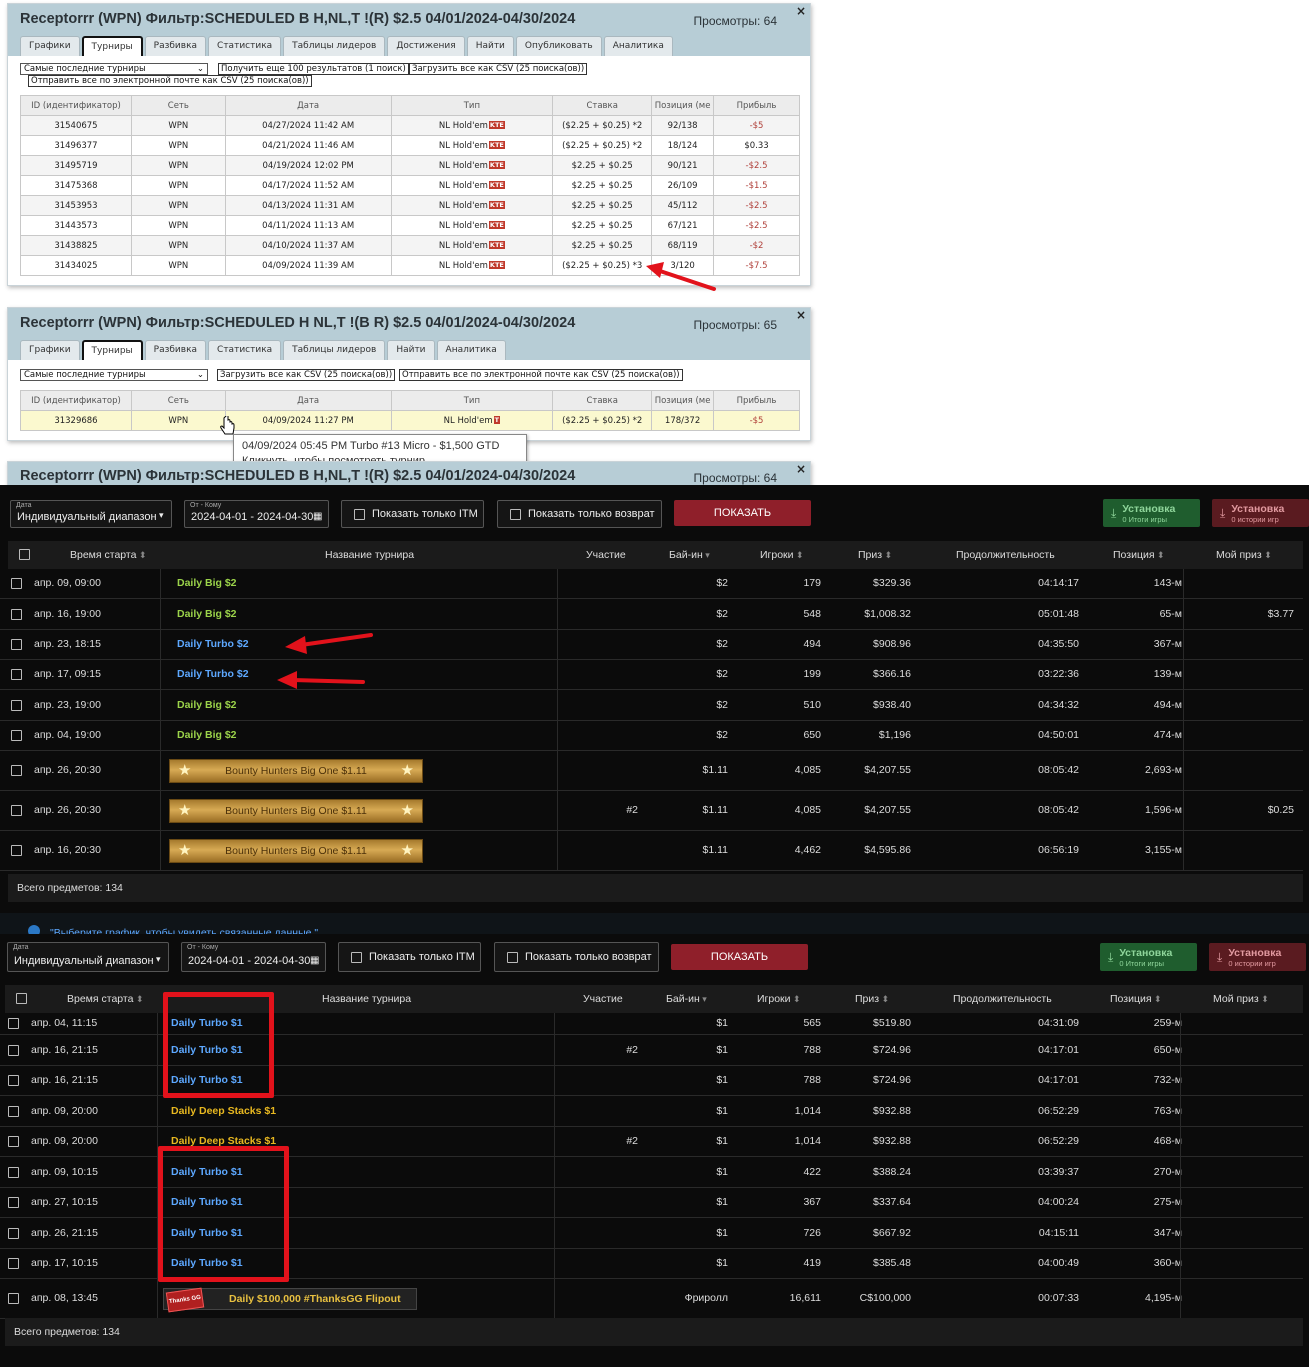 This screenshot has height=1367, width=1309. Describe the element at coordinates (756, 400) in the screenshot. I see `column-header: Прибыль` at that location.